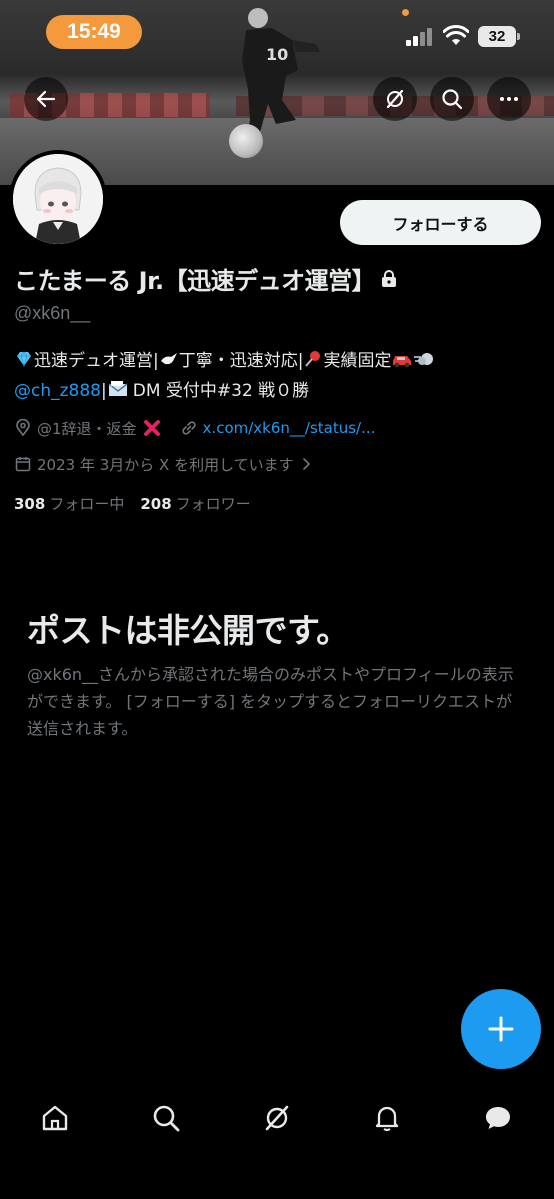 The image size is (554, 1199). Describe the element at coordinates (246, 141) in the screenshot. I see `banner-football` at that location.